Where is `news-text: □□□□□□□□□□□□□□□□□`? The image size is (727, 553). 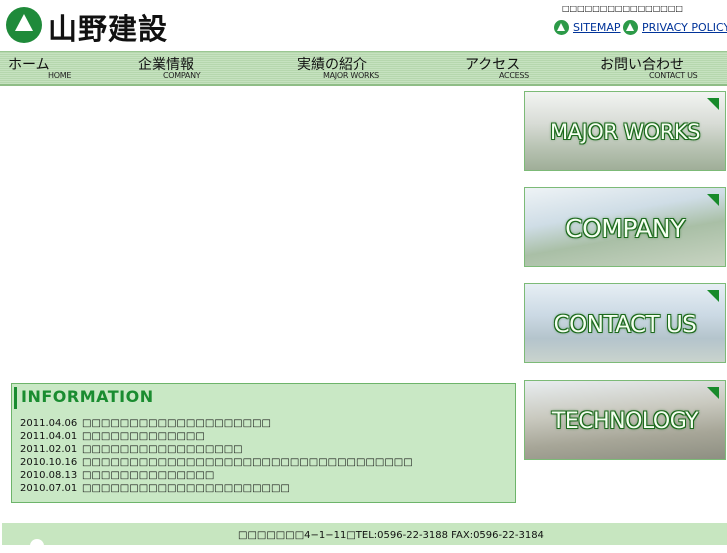 news-text: □□□□□□□□□□□□□□□□□ is located at coordinates (162, 449).